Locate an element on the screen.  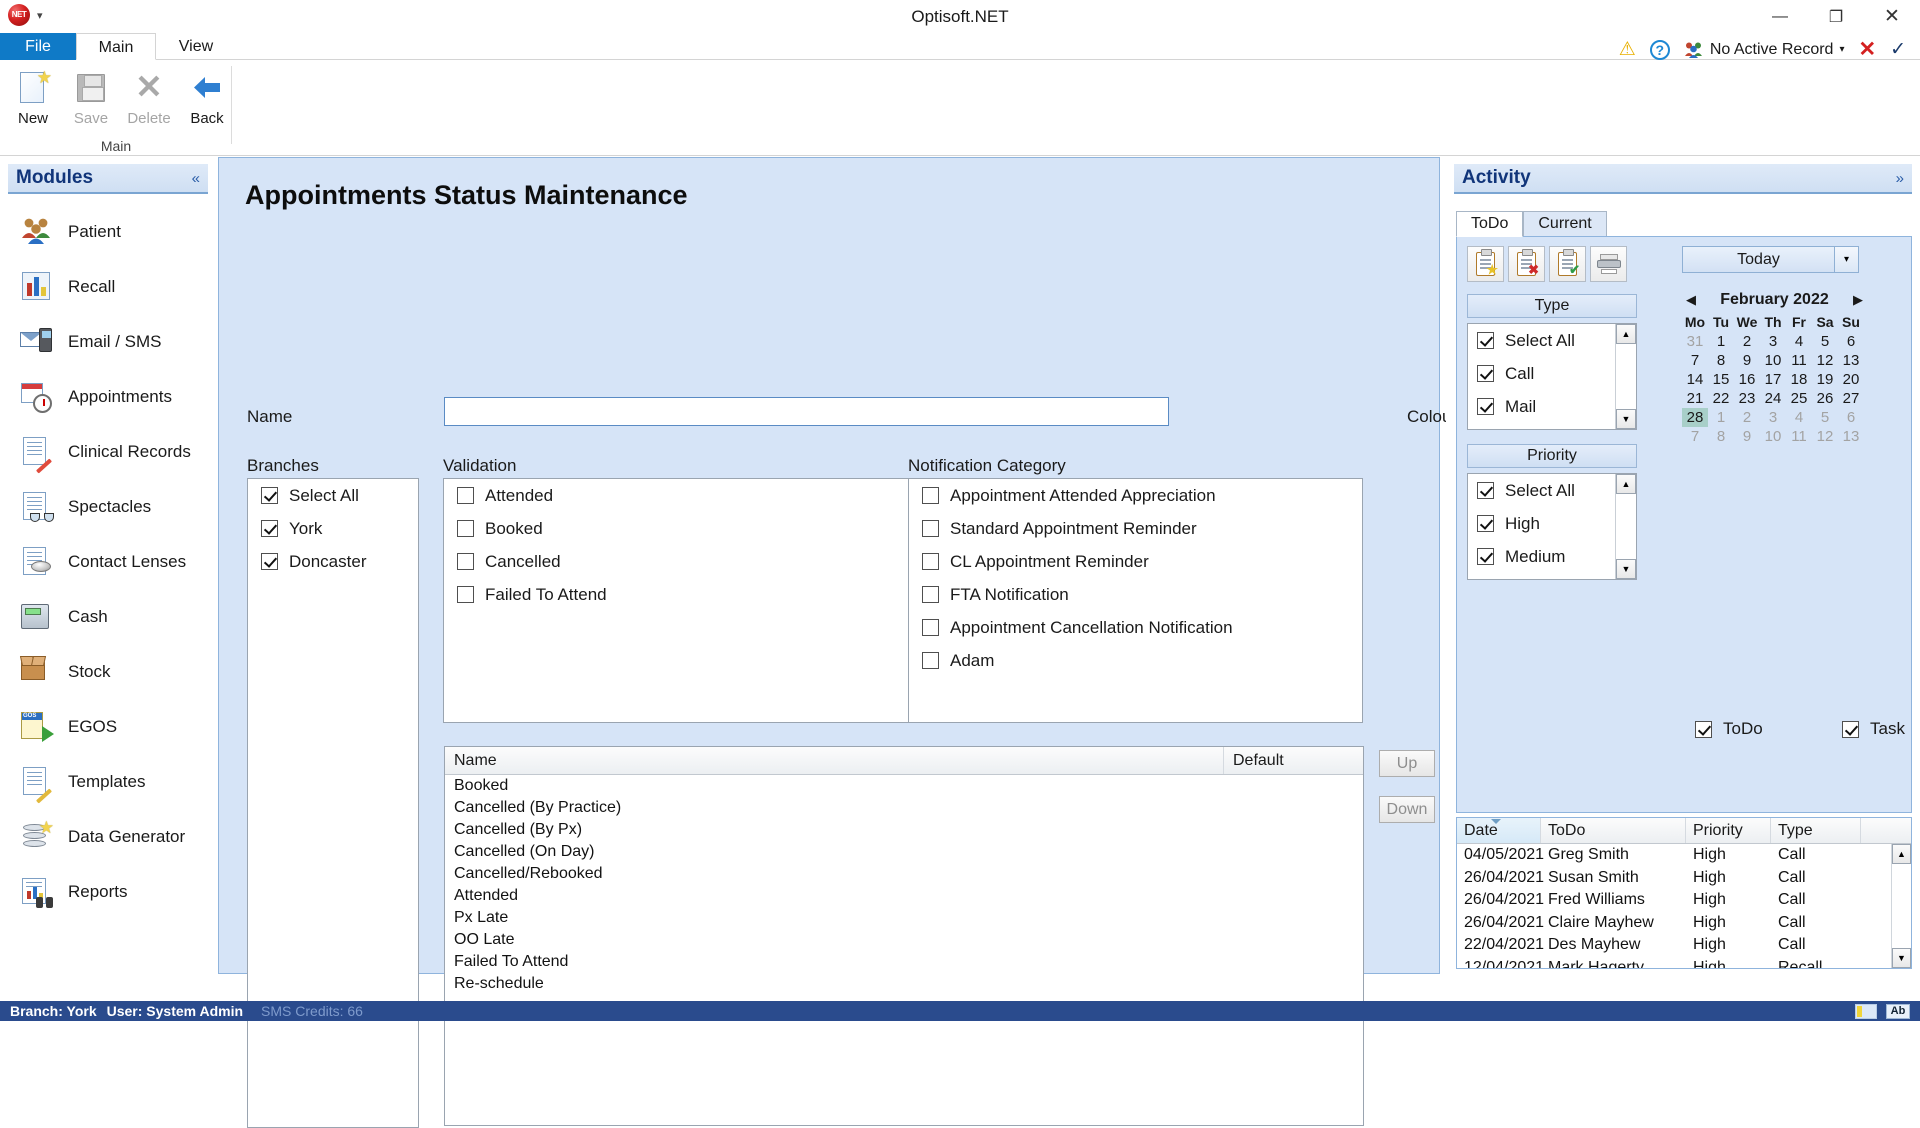
type-mail-row: Mail is located at coordinates (1541, 406).